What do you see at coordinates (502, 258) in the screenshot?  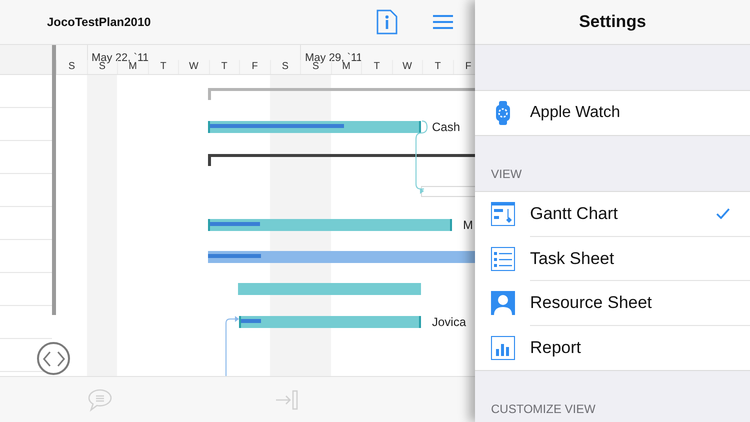 I see `list-icon` at bounding box center [502, 258].